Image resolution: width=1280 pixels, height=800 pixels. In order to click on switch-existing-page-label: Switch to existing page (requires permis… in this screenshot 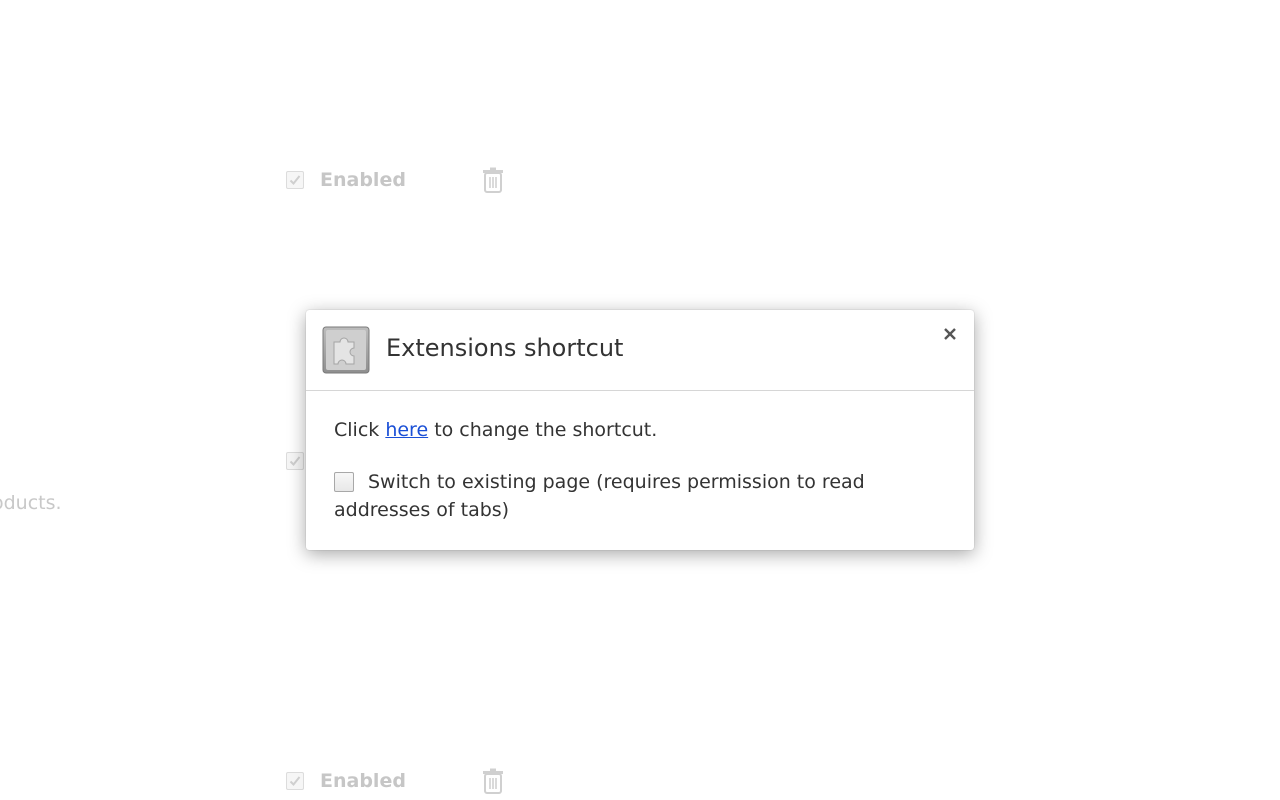, I will do `click(616, 482)`.